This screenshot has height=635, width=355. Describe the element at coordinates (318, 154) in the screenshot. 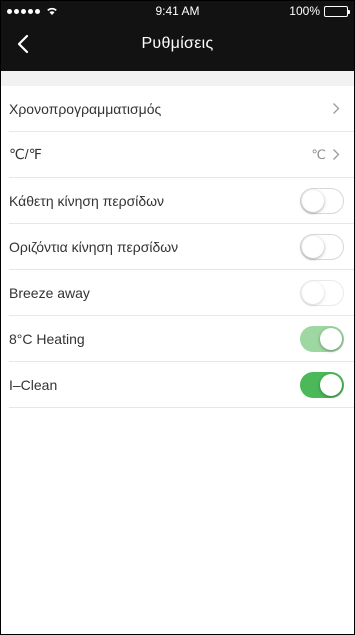

I see `temperature-unit-value: ℃` at that location.